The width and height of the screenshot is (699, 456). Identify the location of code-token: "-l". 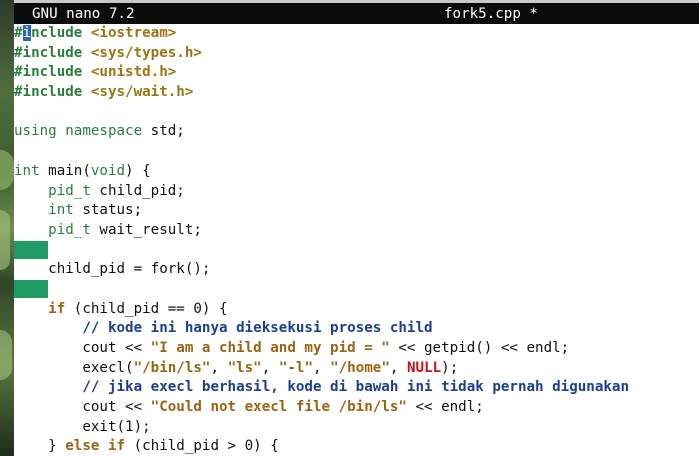
(295, 367).